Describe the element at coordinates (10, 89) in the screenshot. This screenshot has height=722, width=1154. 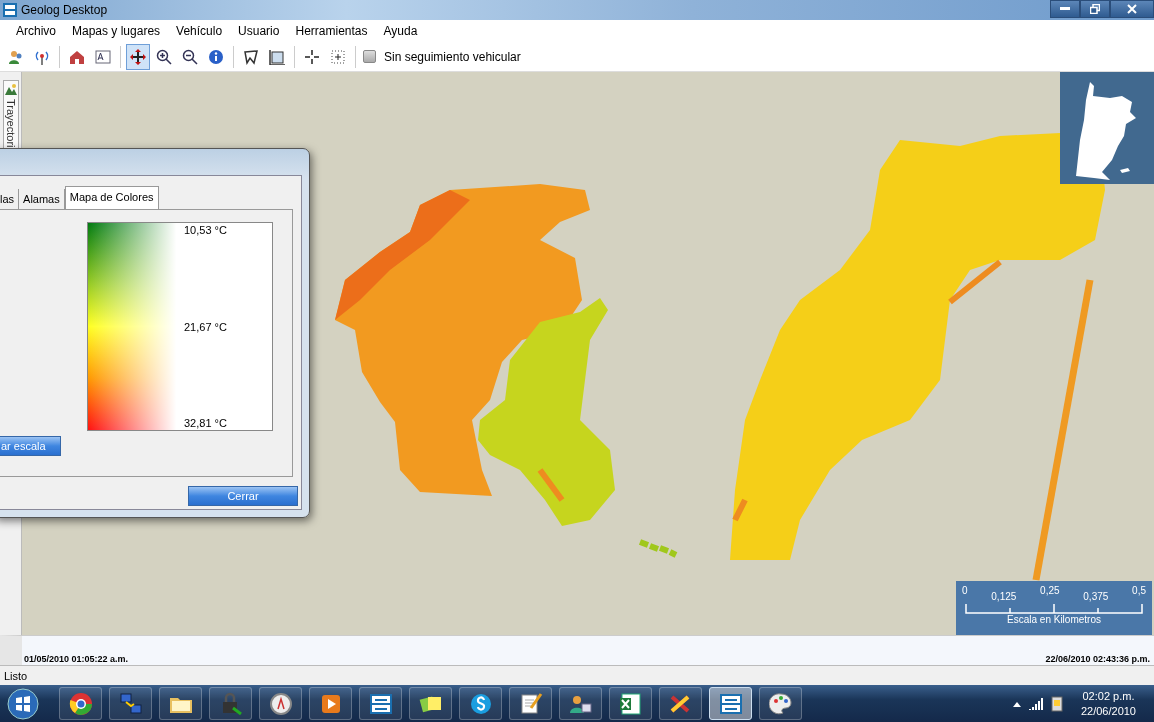
I see `landscape-icon` at that location.